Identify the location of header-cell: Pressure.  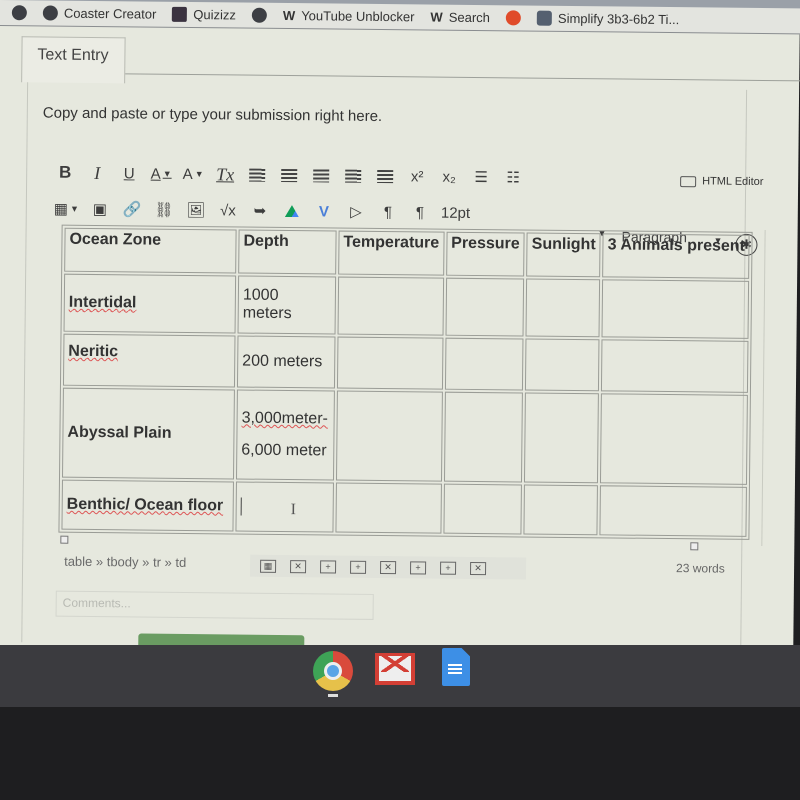
(485, 254).